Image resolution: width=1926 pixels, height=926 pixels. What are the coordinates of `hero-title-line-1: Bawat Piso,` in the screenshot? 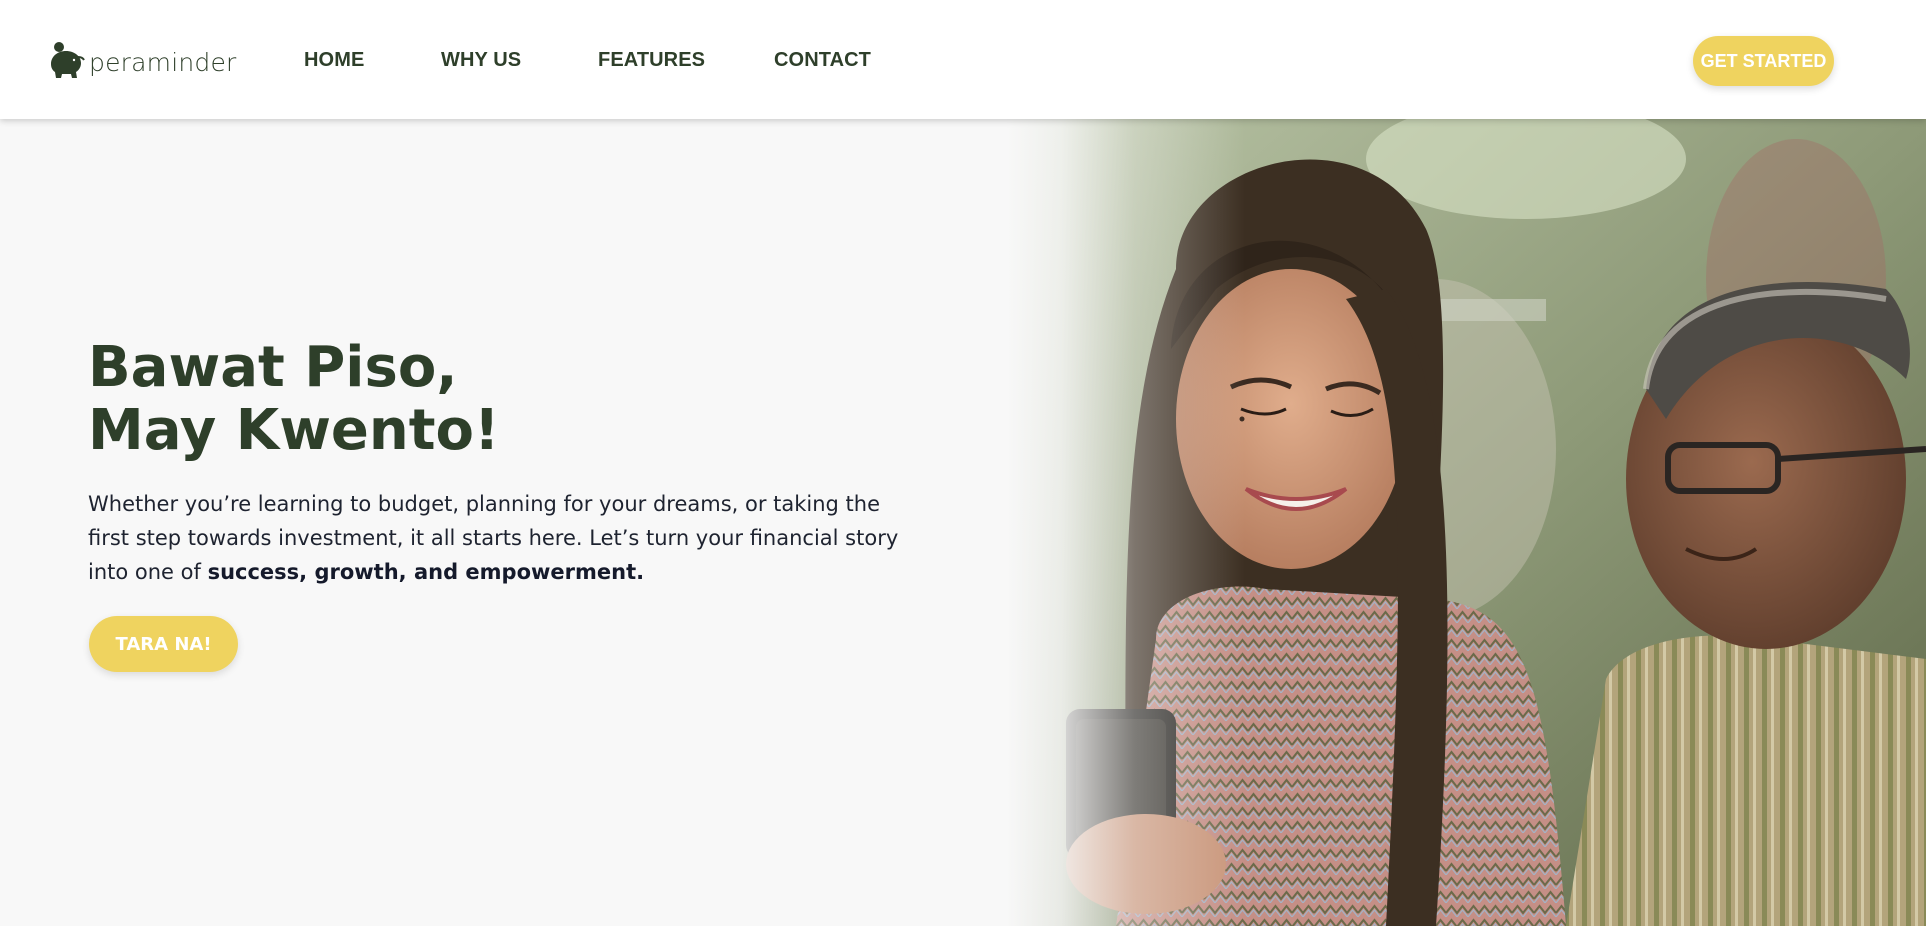 It's located at (273, 367).